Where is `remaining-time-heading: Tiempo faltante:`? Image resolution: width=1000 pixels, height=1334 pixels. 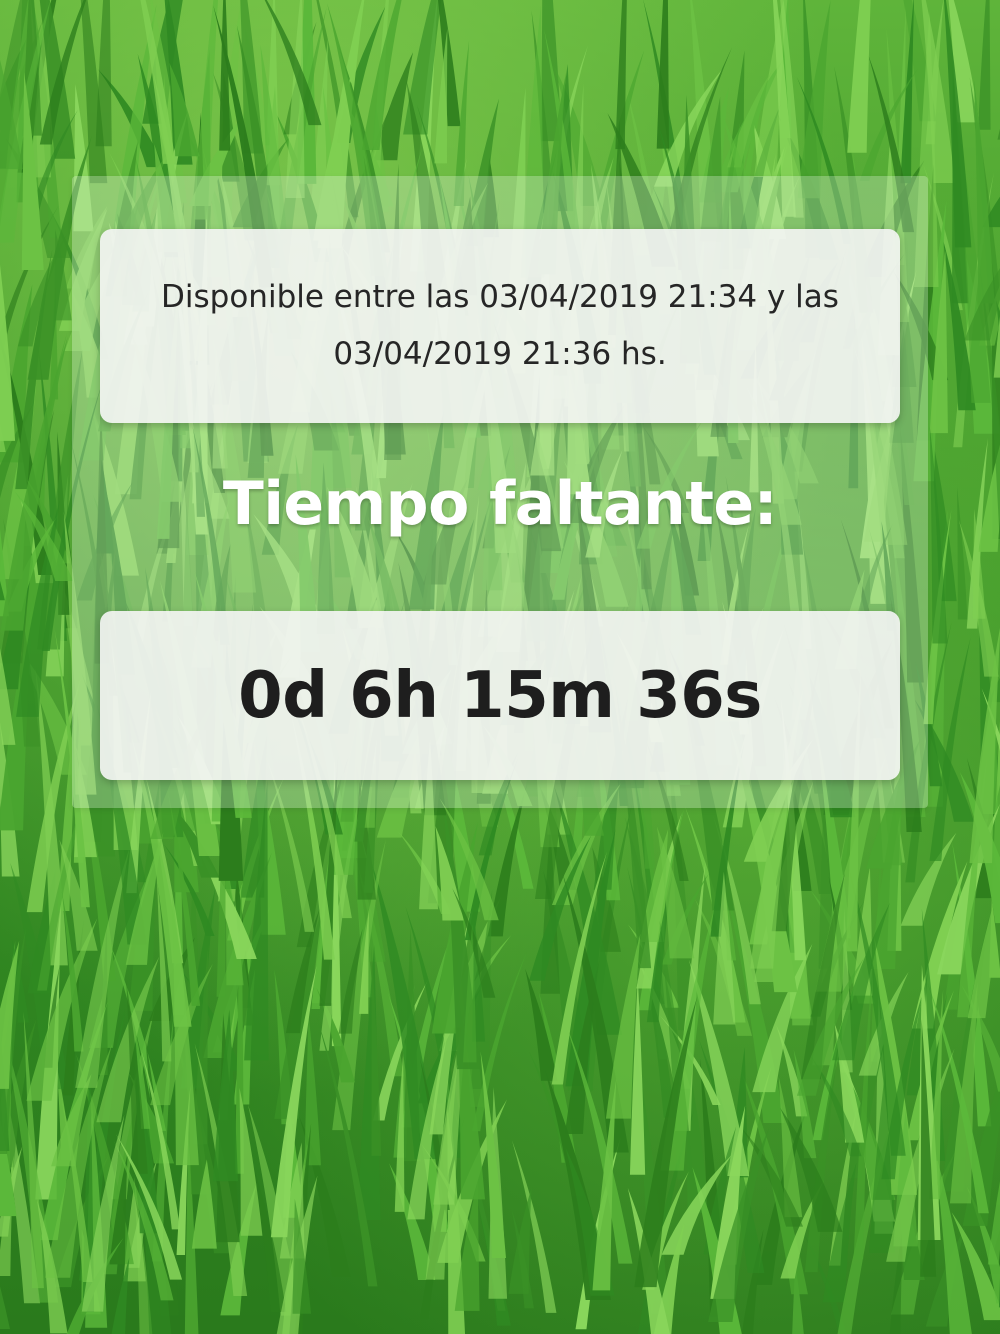 remaining-time-heading: Tiempo faltante: is located at coordinates (500, 504).